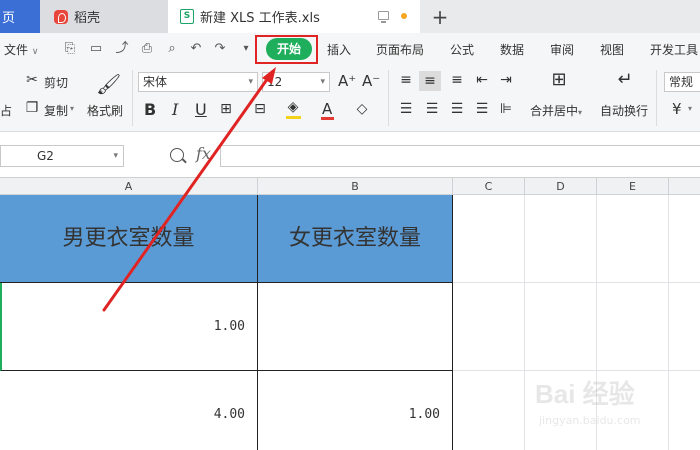  What do you see at coordinates (129, 186) in the screenshot?
I see `column-header-a: A` at bounding box center [129, 186].